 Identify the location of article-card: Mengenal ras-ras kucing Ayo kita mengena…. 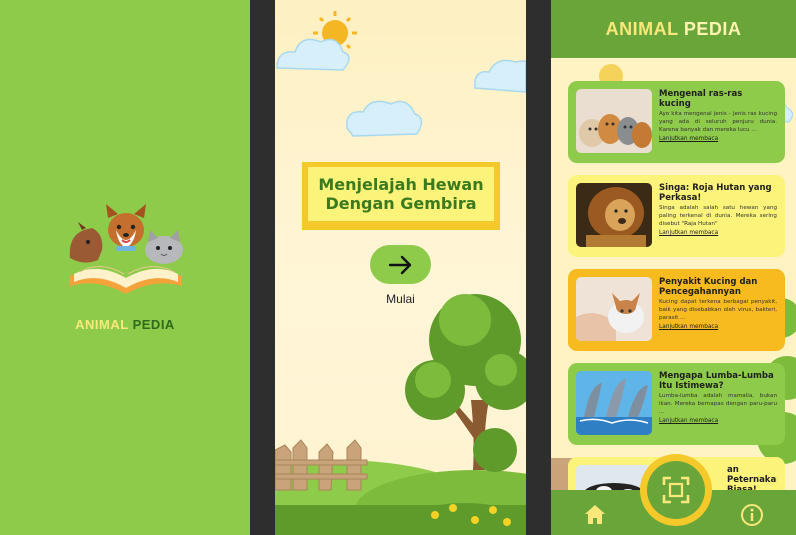
(676, 122).